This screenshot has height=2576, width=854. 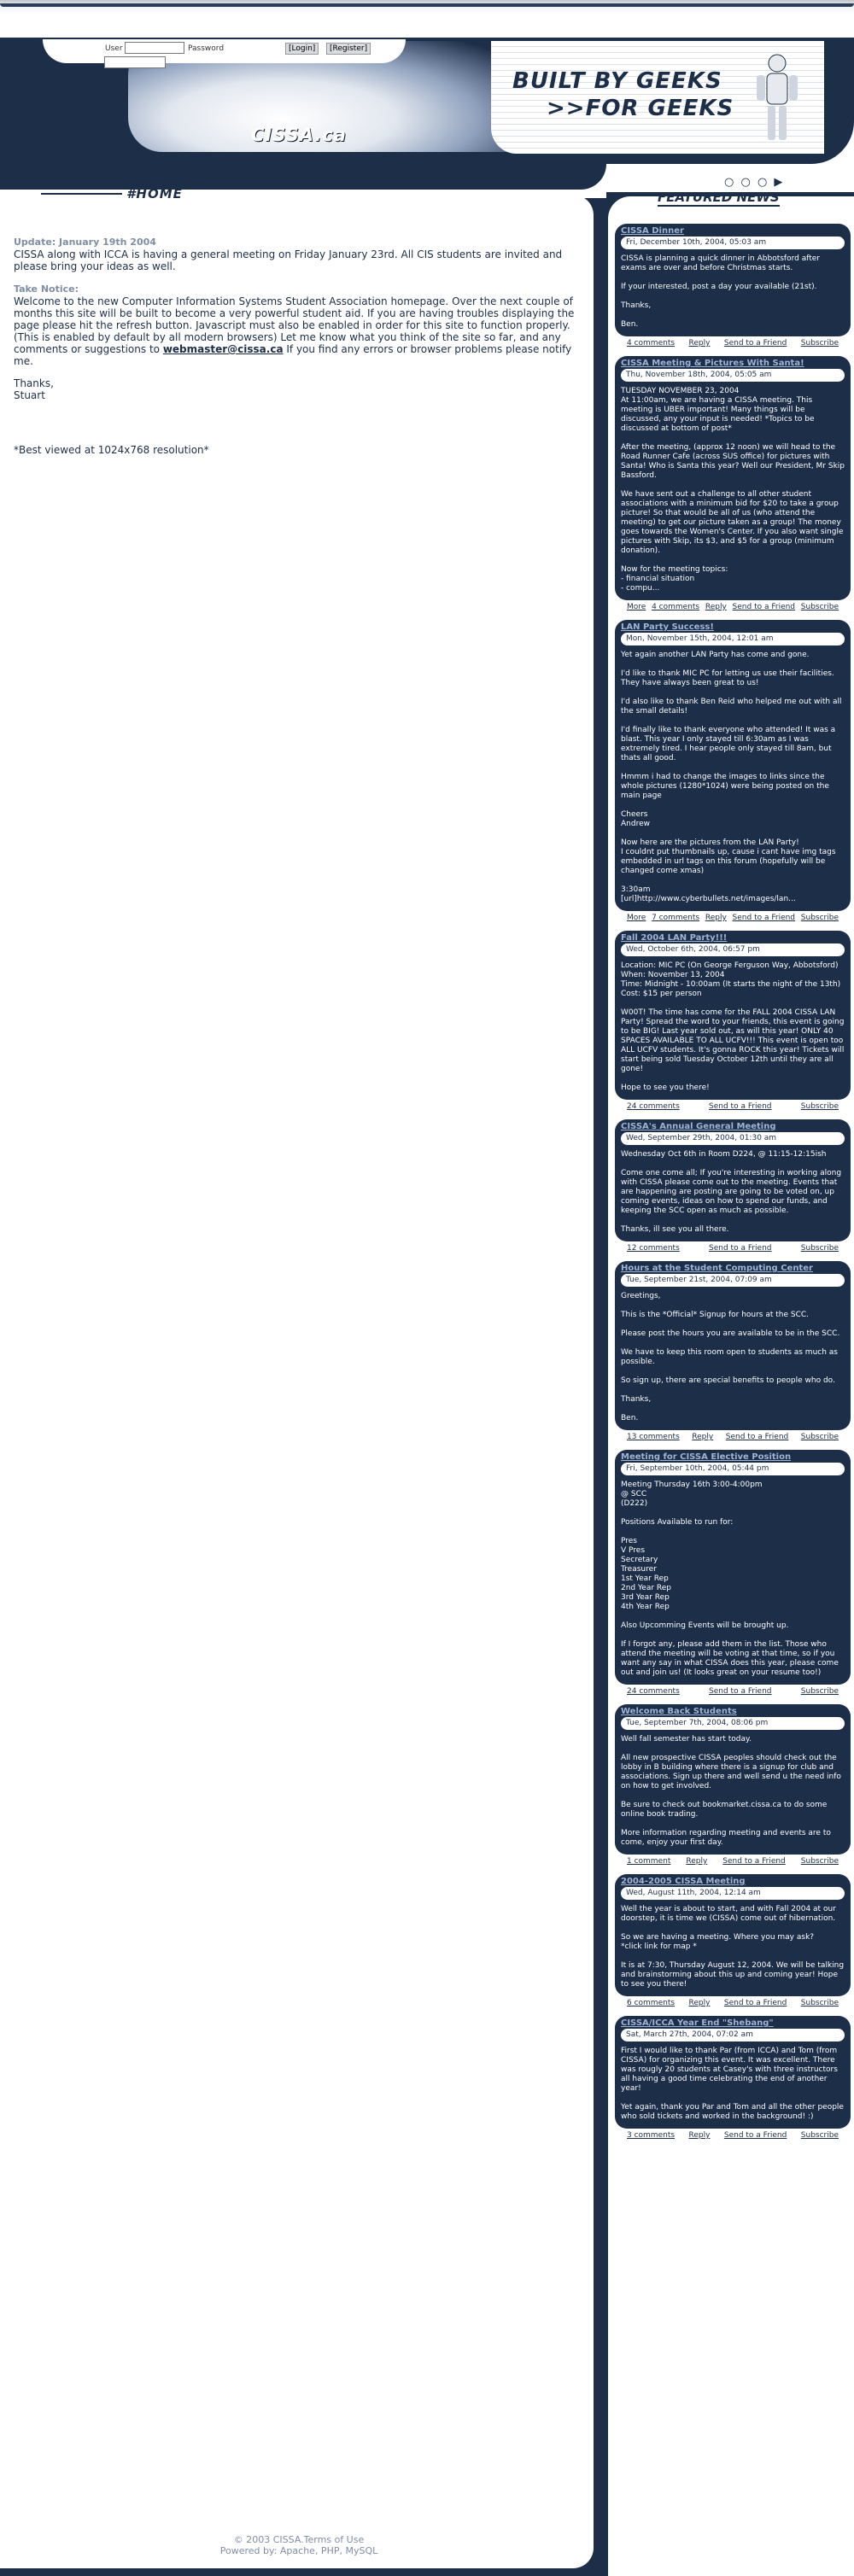 I want to click on news-title-link: LAN Party Success!, so click(x=733, y=627).